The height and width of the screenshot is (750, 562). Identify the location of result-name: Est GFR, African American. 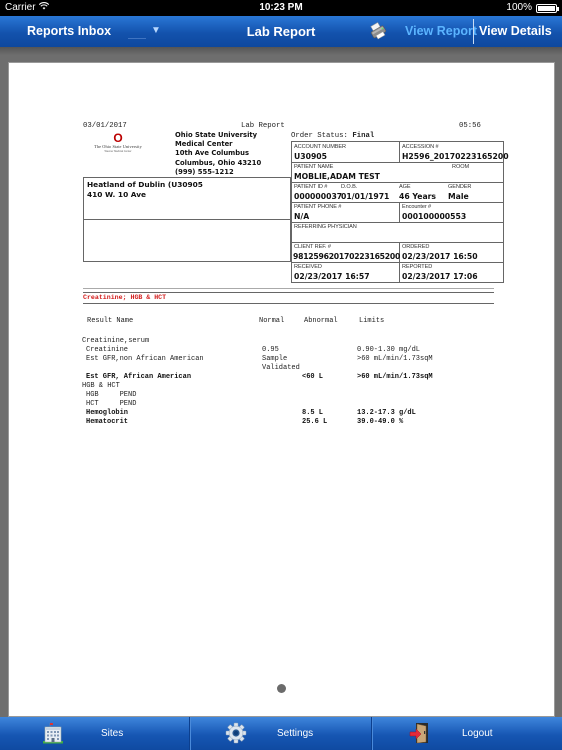
(139, 377).